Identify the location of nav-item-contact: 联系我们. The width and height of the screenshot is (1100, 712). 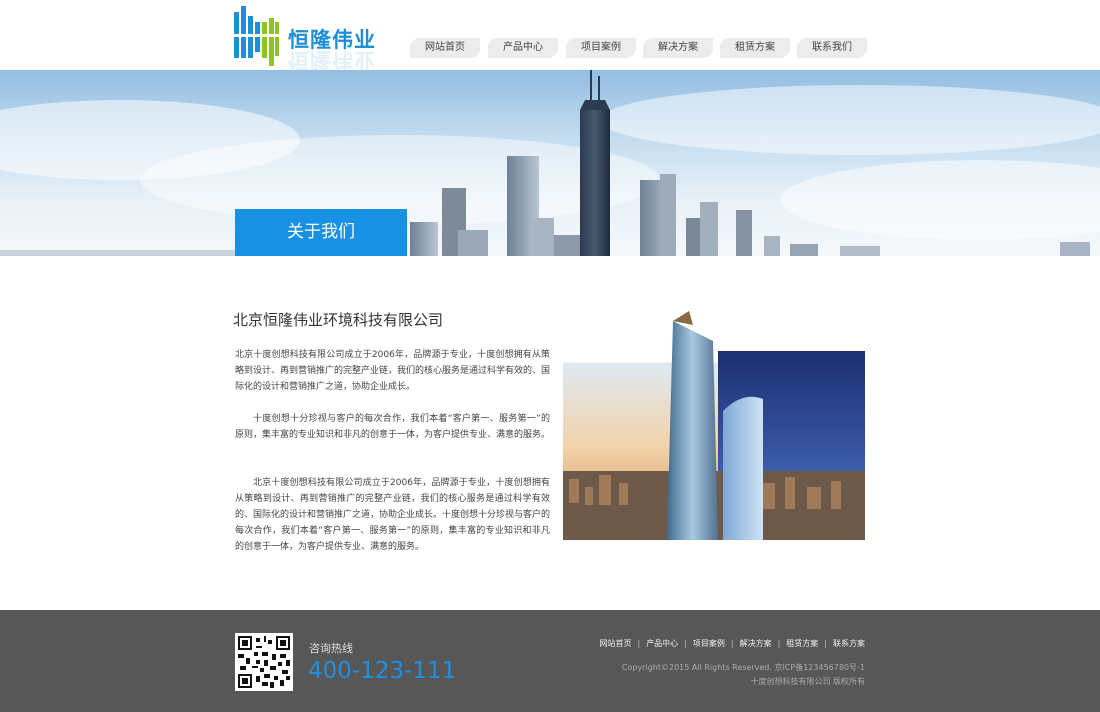
(832, 48).